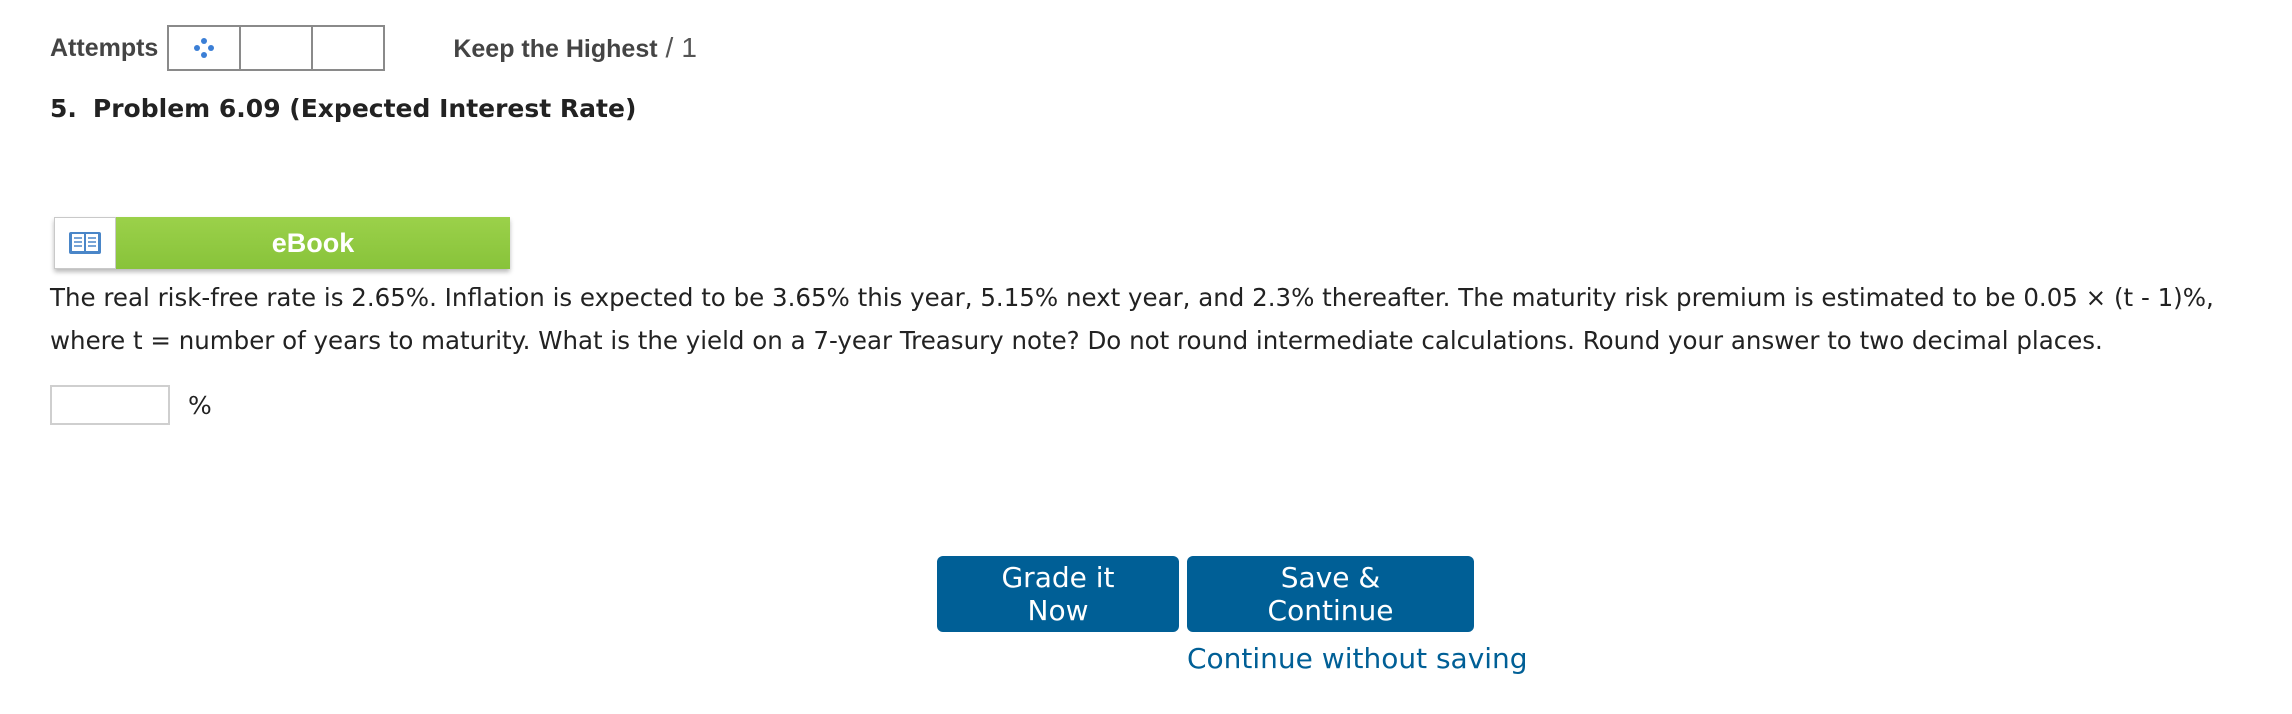 The height and width of the screenshot is (714, 2292). What do you see at coordinates (1357, 658) in the screenshot?
I see `continue-without-saving-link: Continue without saving` at bounding box center [1357, 658].